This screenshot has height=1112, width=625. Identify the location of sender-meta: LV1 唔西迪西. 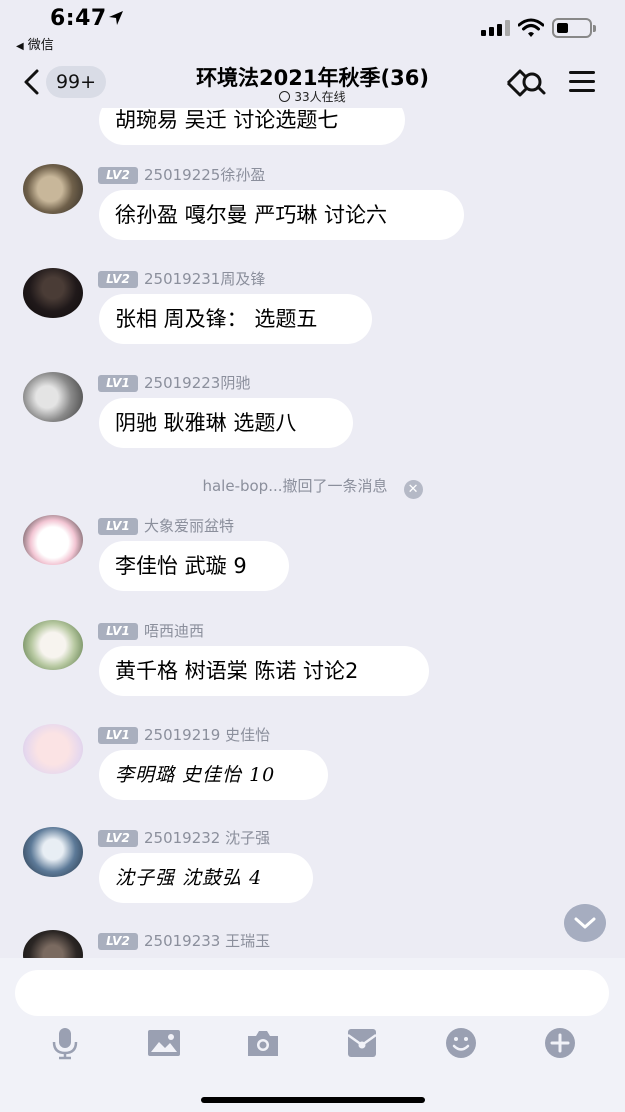
(151, 630).